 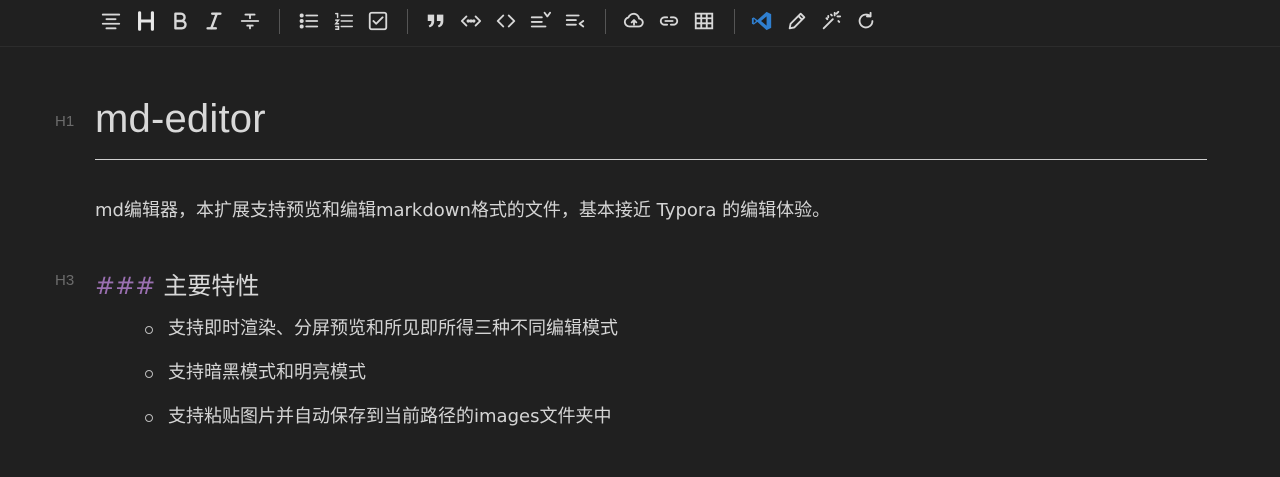 I want to click on link-icon, so click(x=669, y=21).